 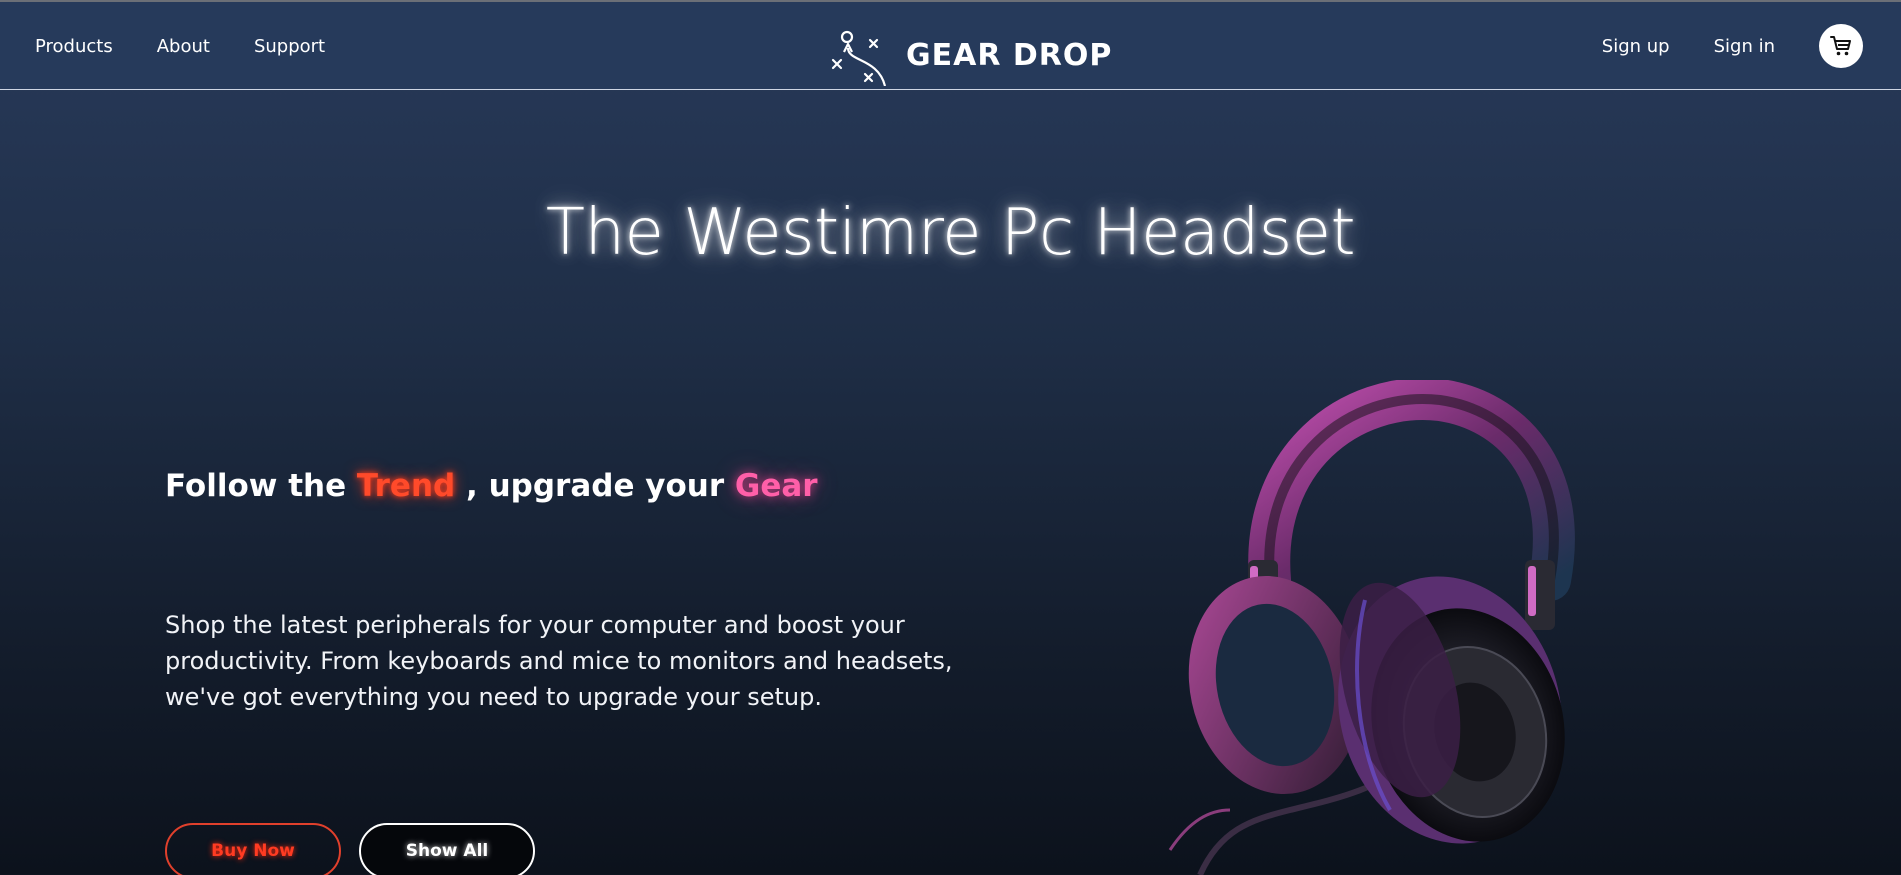 What do you see at coordinates (1009, 55) in the screenshot?
I see `brand-name: GEAR DROP` at bounding box center [1009, 55].